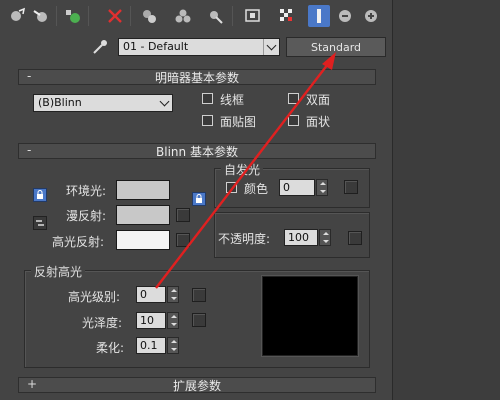 Image resolution: width=500 pixels, height=400 pixels. What do you see at coordinates (297, 187) in the screenshot?
I see `self-illum-value-field: 0` at bounding box center [297, 187].